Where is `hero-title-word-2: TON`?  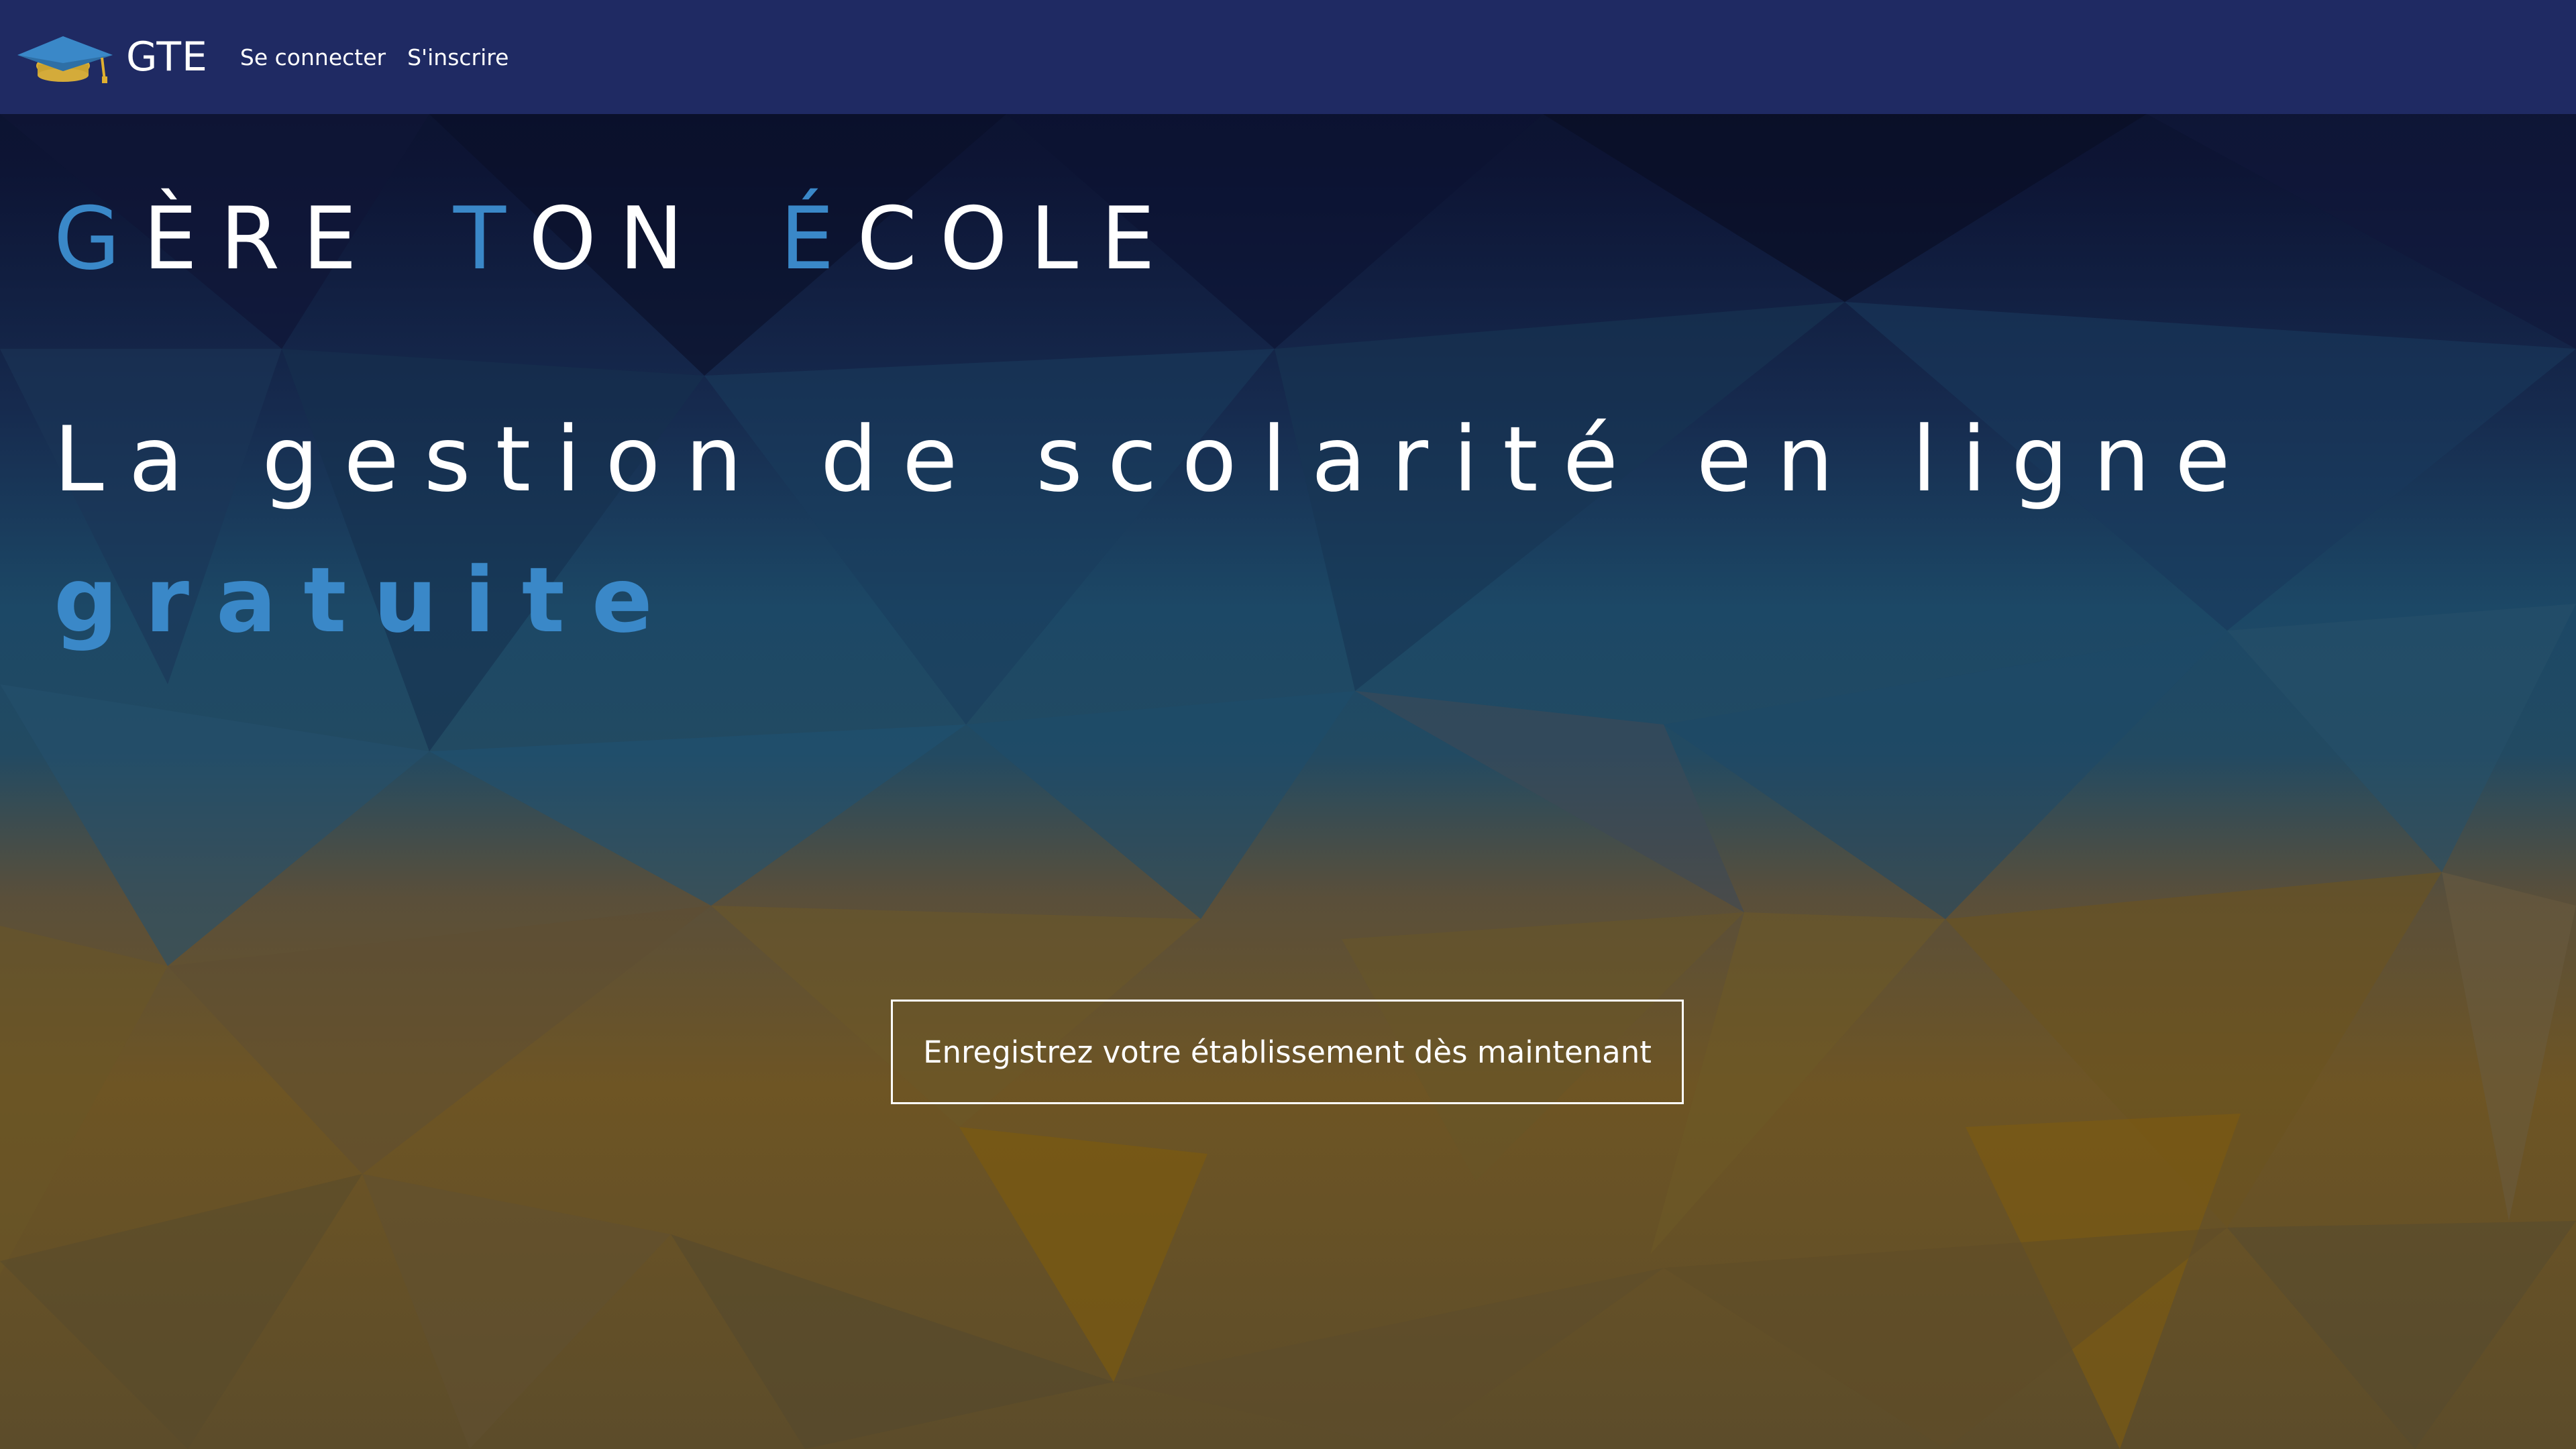
hero-title-word-2: TON is located at coordinates (579, 239).